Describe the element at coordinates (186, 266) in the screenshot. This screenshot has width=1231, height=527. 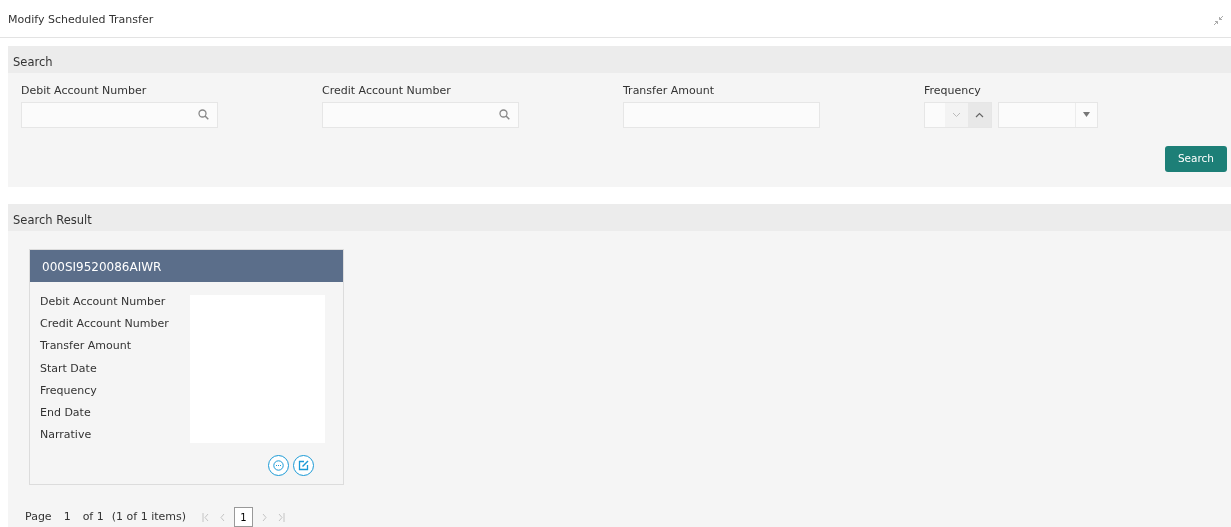
I see `card-title: 000SI9520086AIWR` at that location.